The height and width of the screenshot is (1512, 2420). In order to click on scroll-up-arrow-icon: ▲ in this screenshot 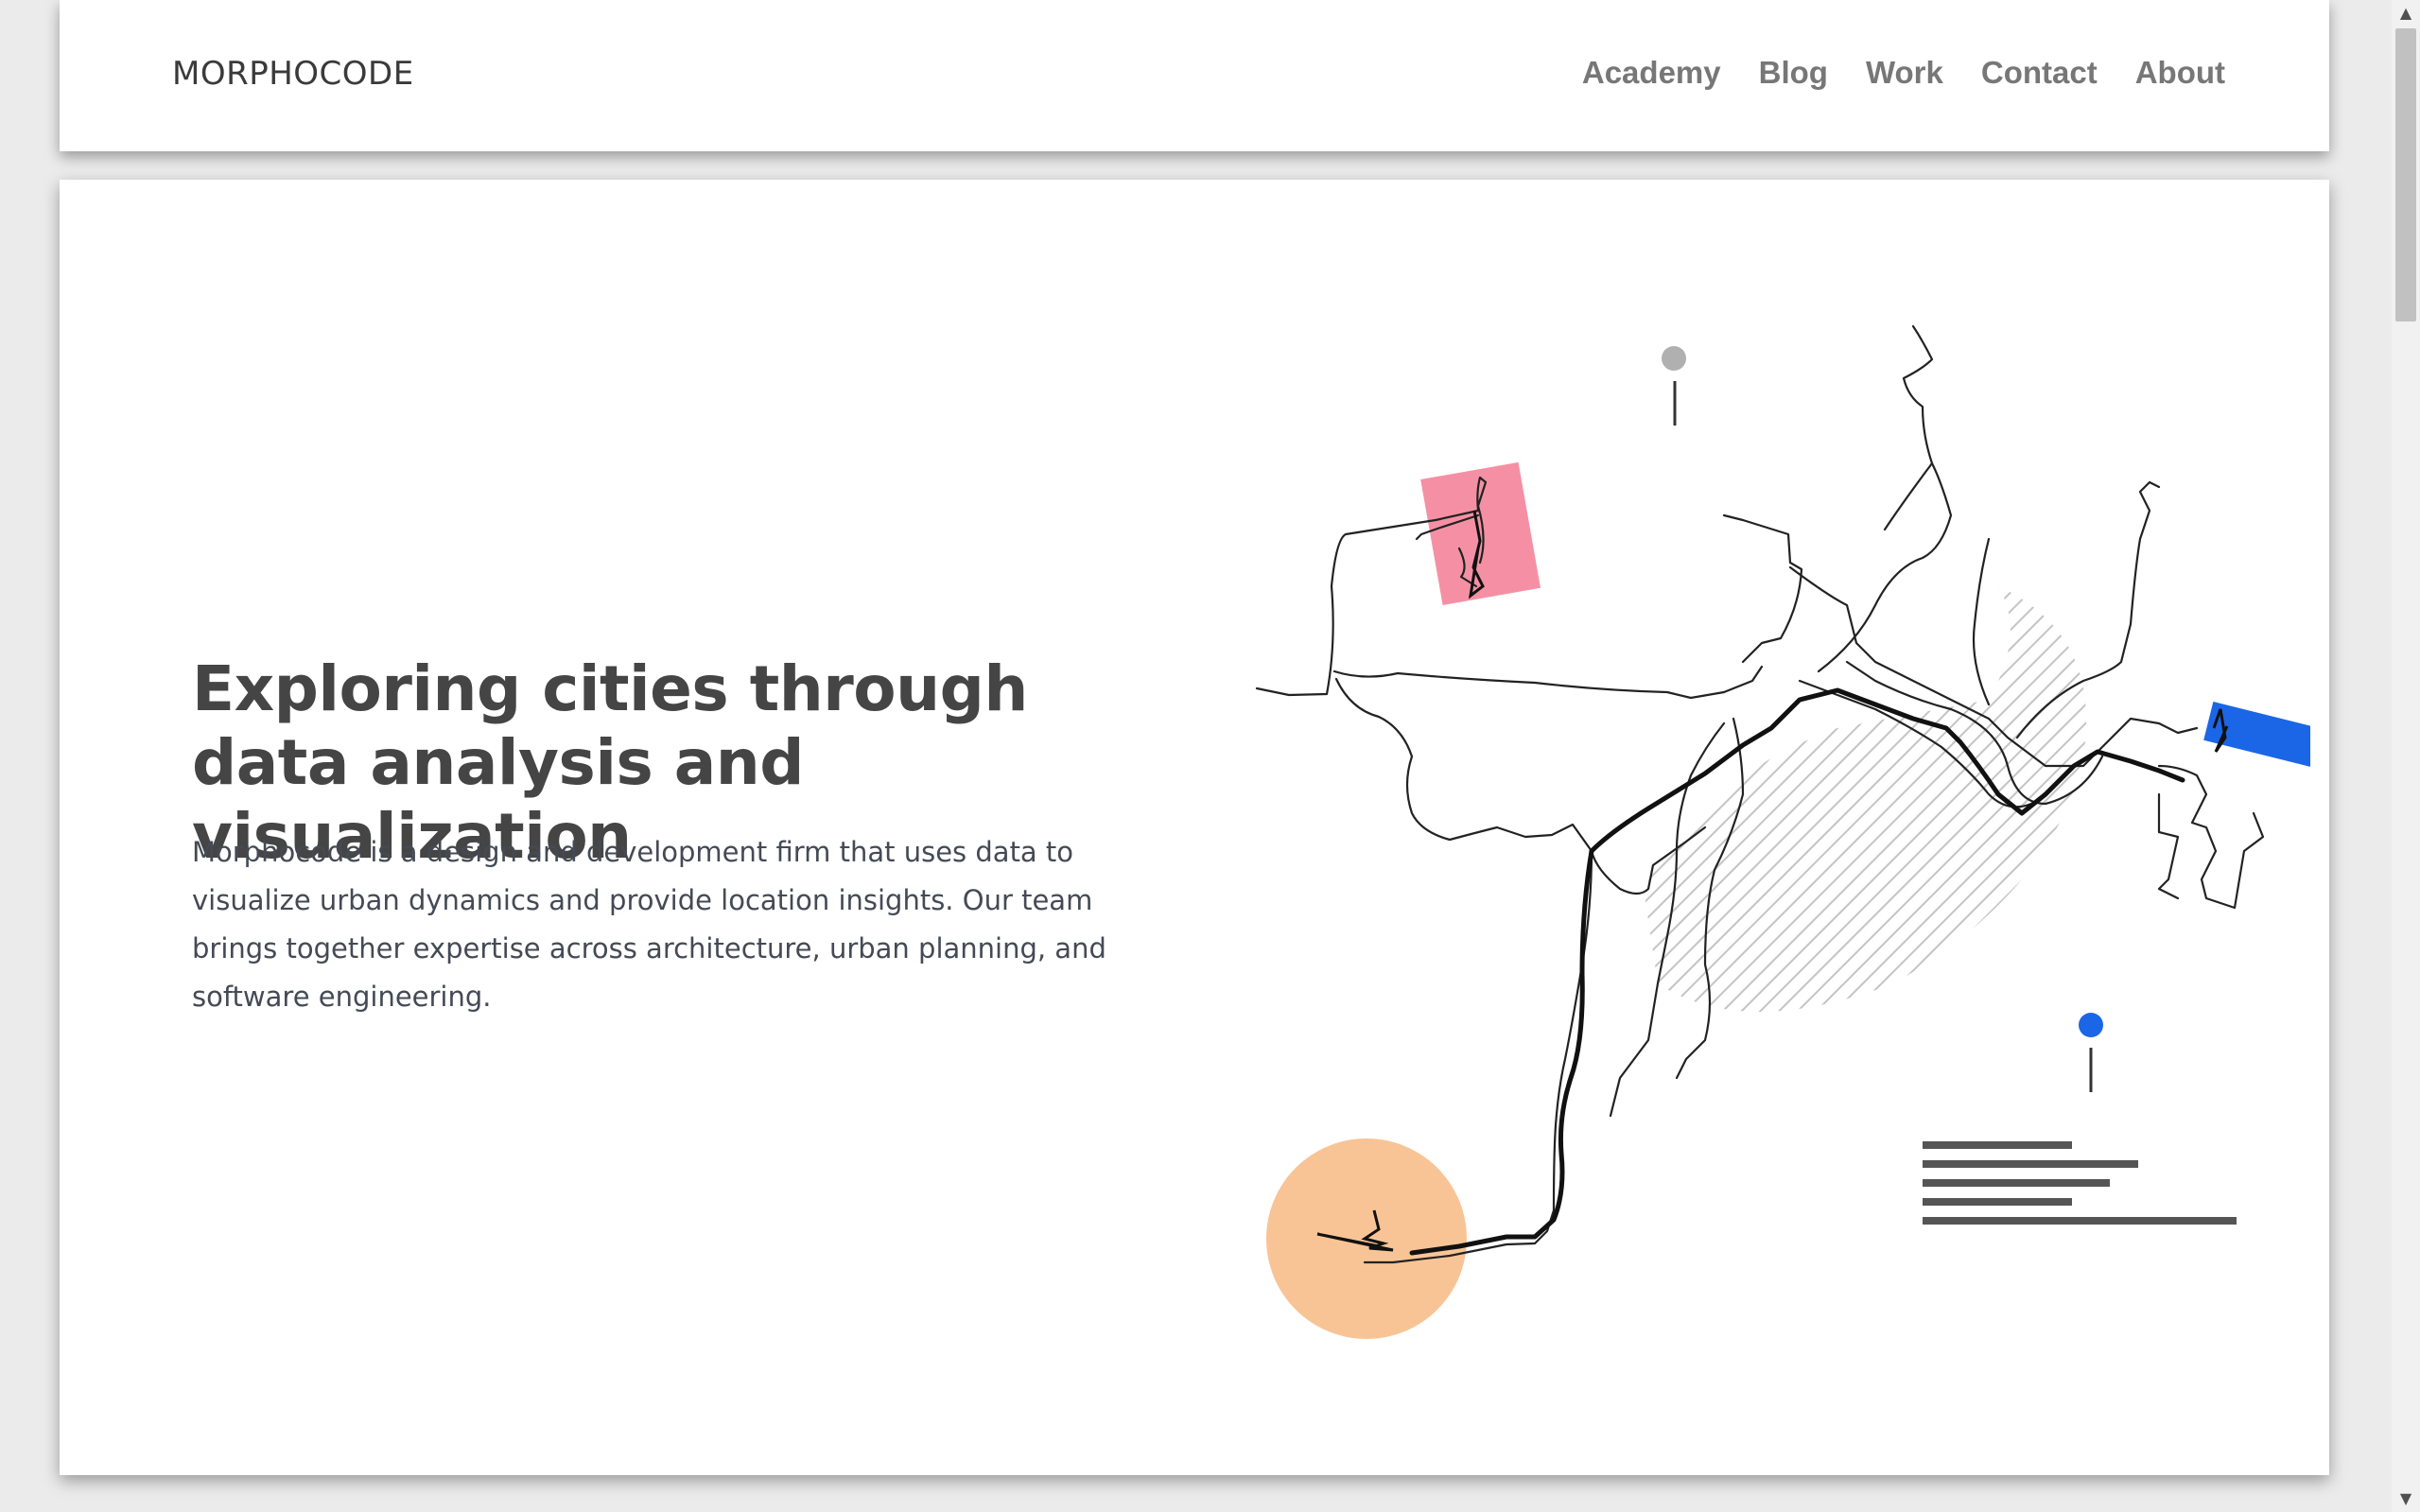, I will do `click(2406, 13)`.